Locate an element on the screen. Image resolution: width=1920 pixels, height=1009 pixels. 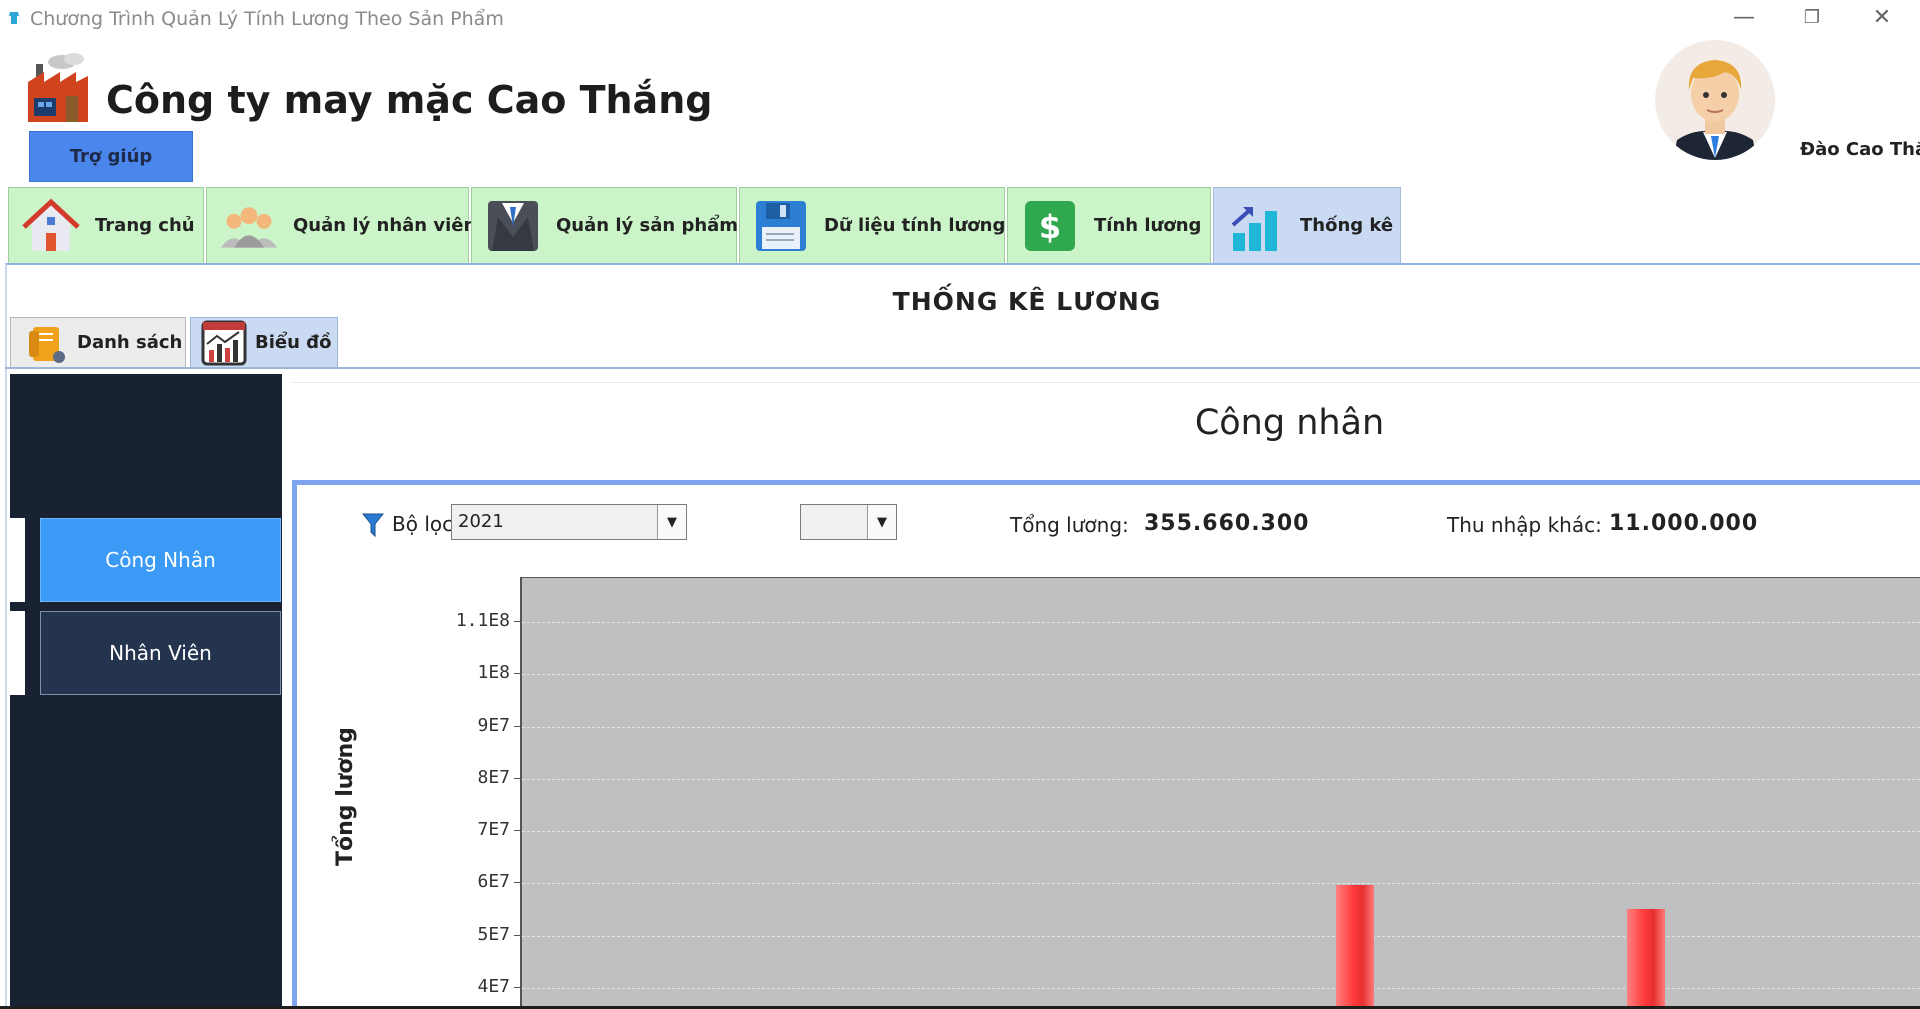
minimize-icon: — is located at coordinates (1744, 17).